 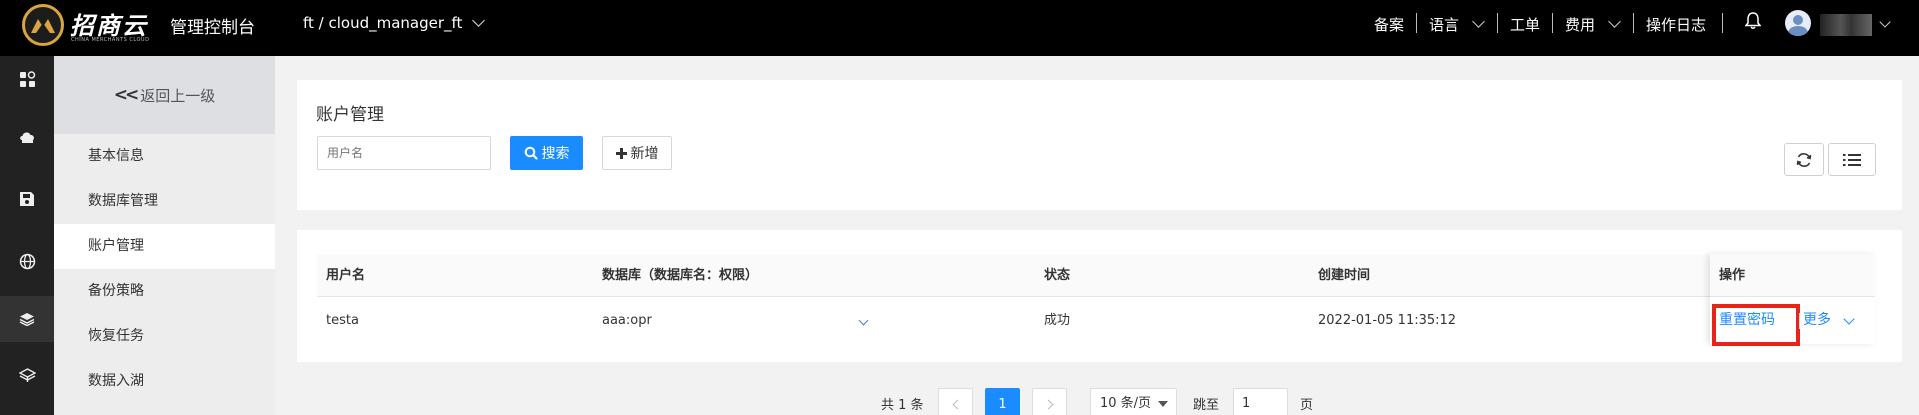 I want to click on table-row: testa aaa:opr 成功 2022-01-05 11:35:12, so click(x=1096, y=320).